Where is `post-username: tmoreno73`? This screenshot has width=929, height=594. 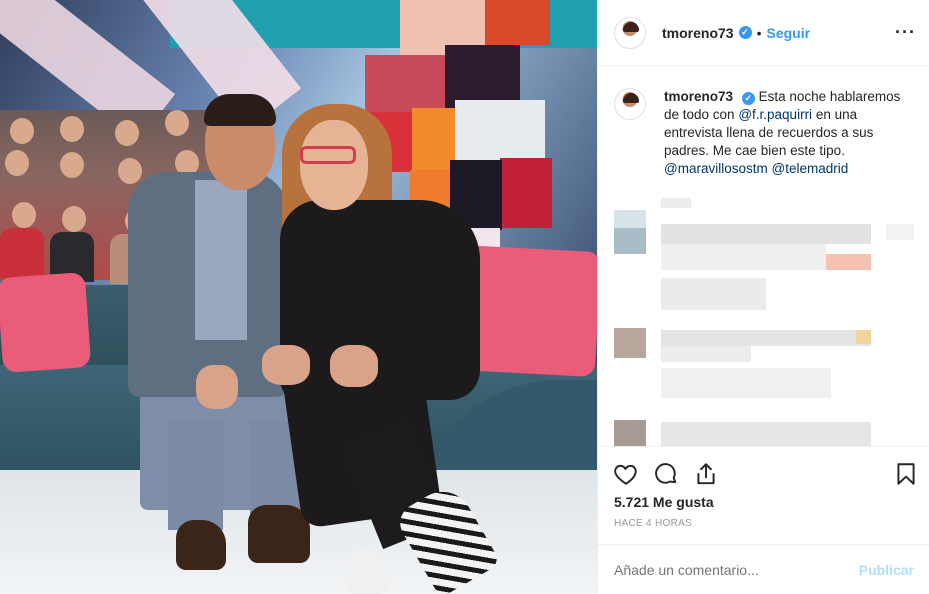
post-username: tmoreno73 is located at coordinates (698, 33).